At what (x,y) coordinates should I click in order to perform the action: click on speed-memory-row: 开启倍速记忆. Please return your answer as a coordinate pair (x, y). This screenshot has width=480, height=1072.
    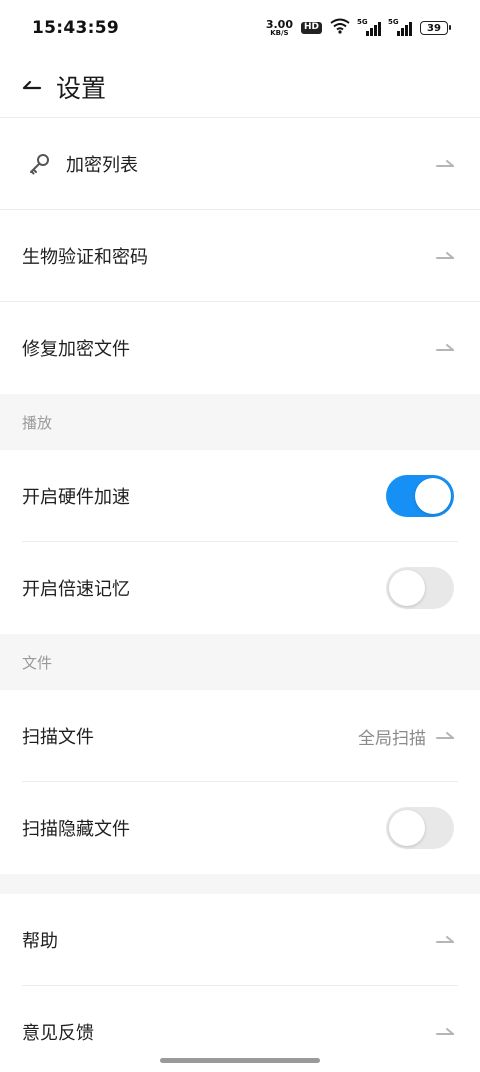
    Looking at the image, I should click on (240, 588).